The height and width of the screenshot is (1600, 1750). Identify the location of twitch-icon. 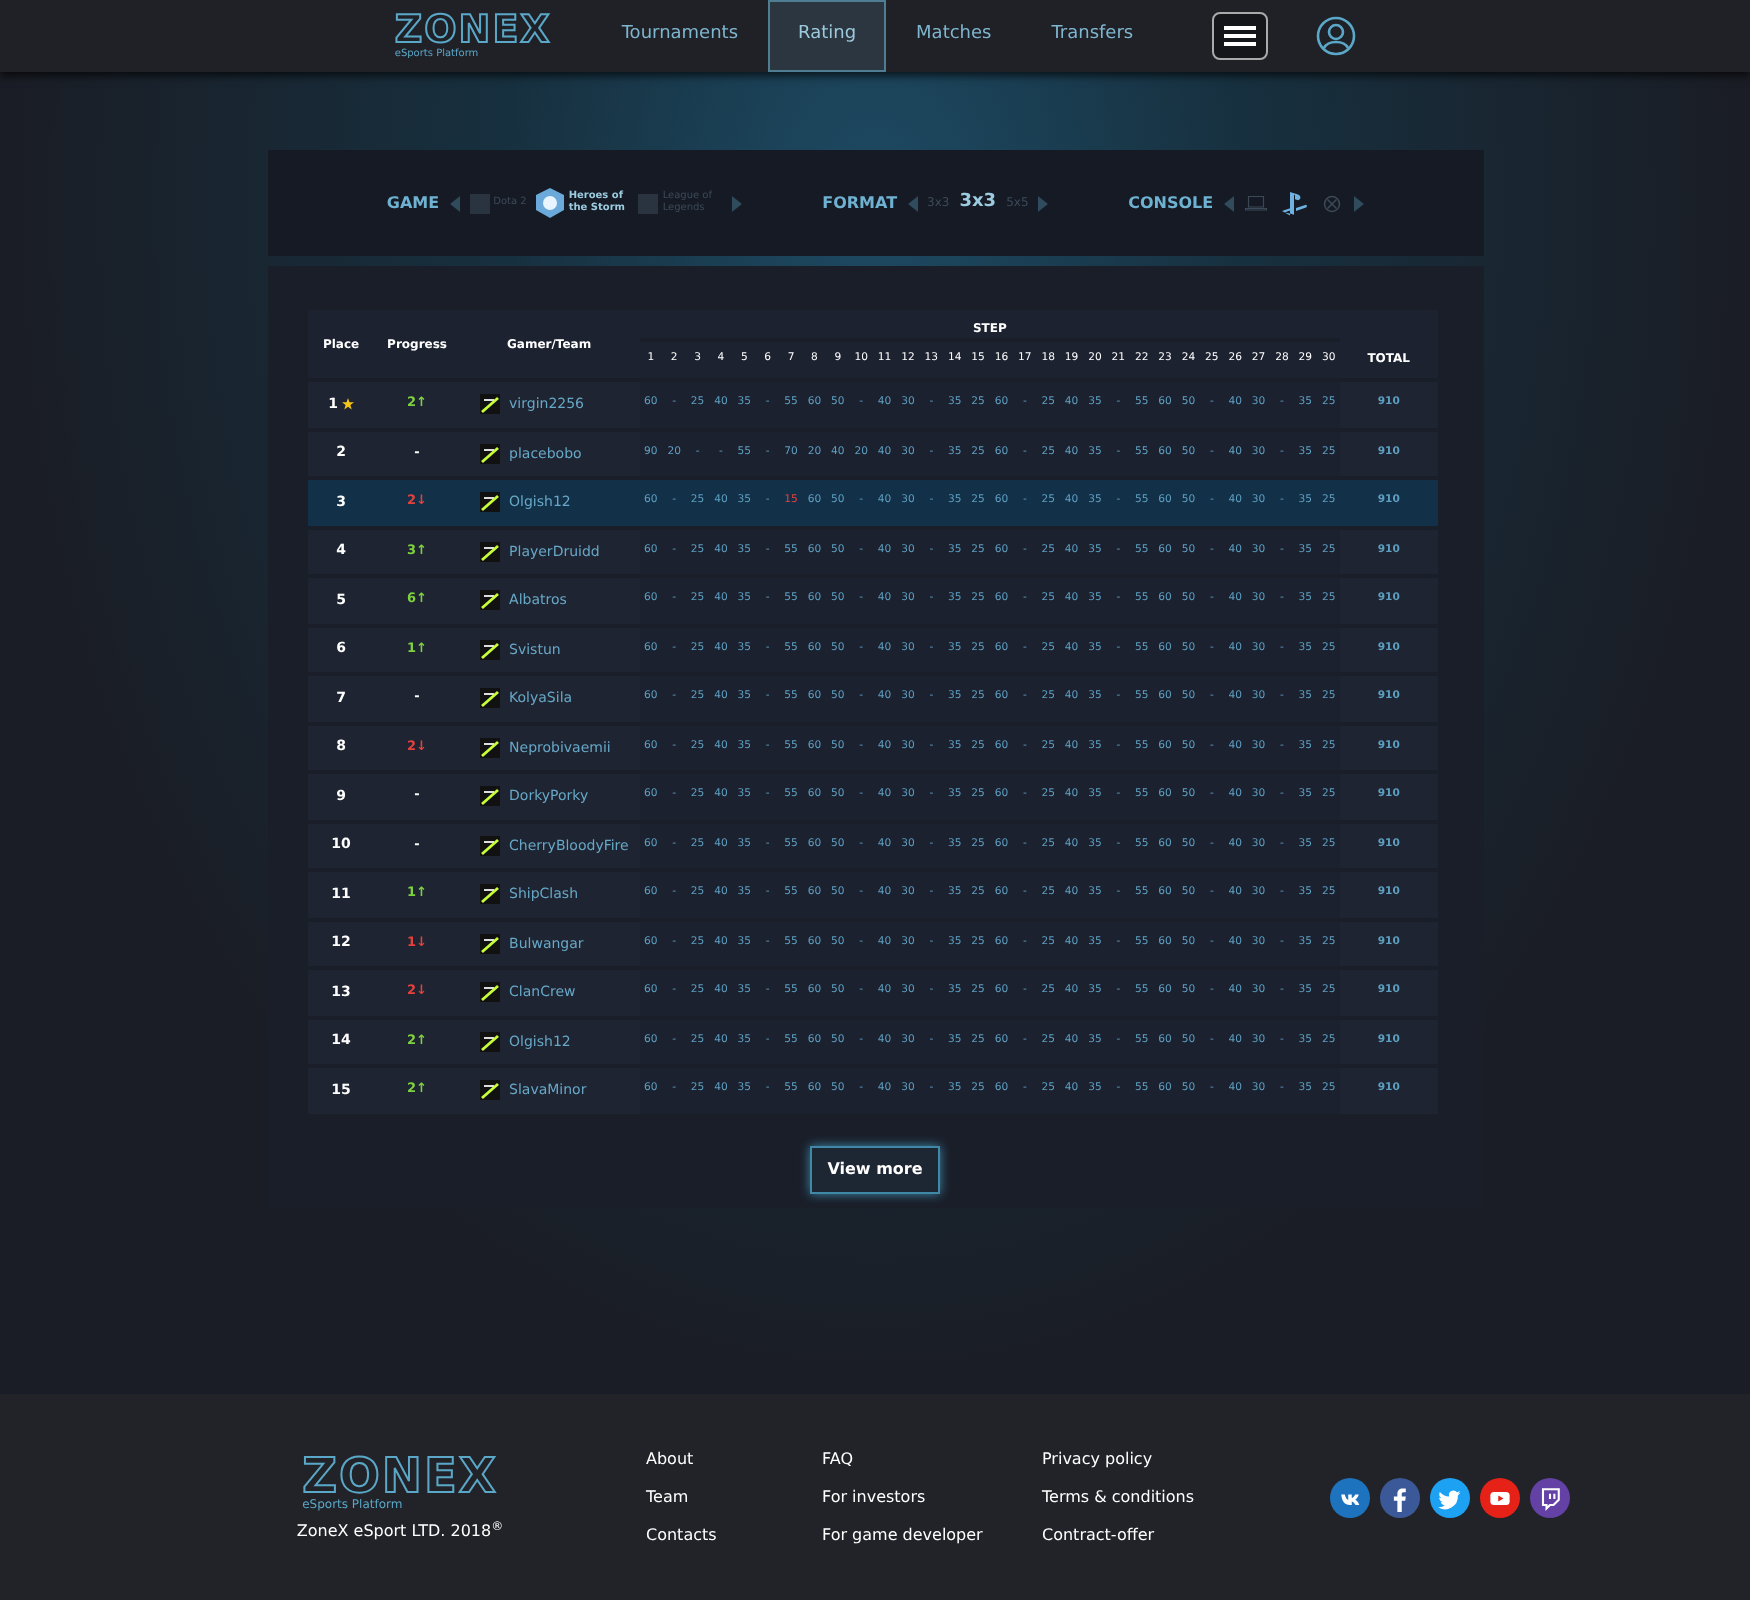
(1550, 1497).